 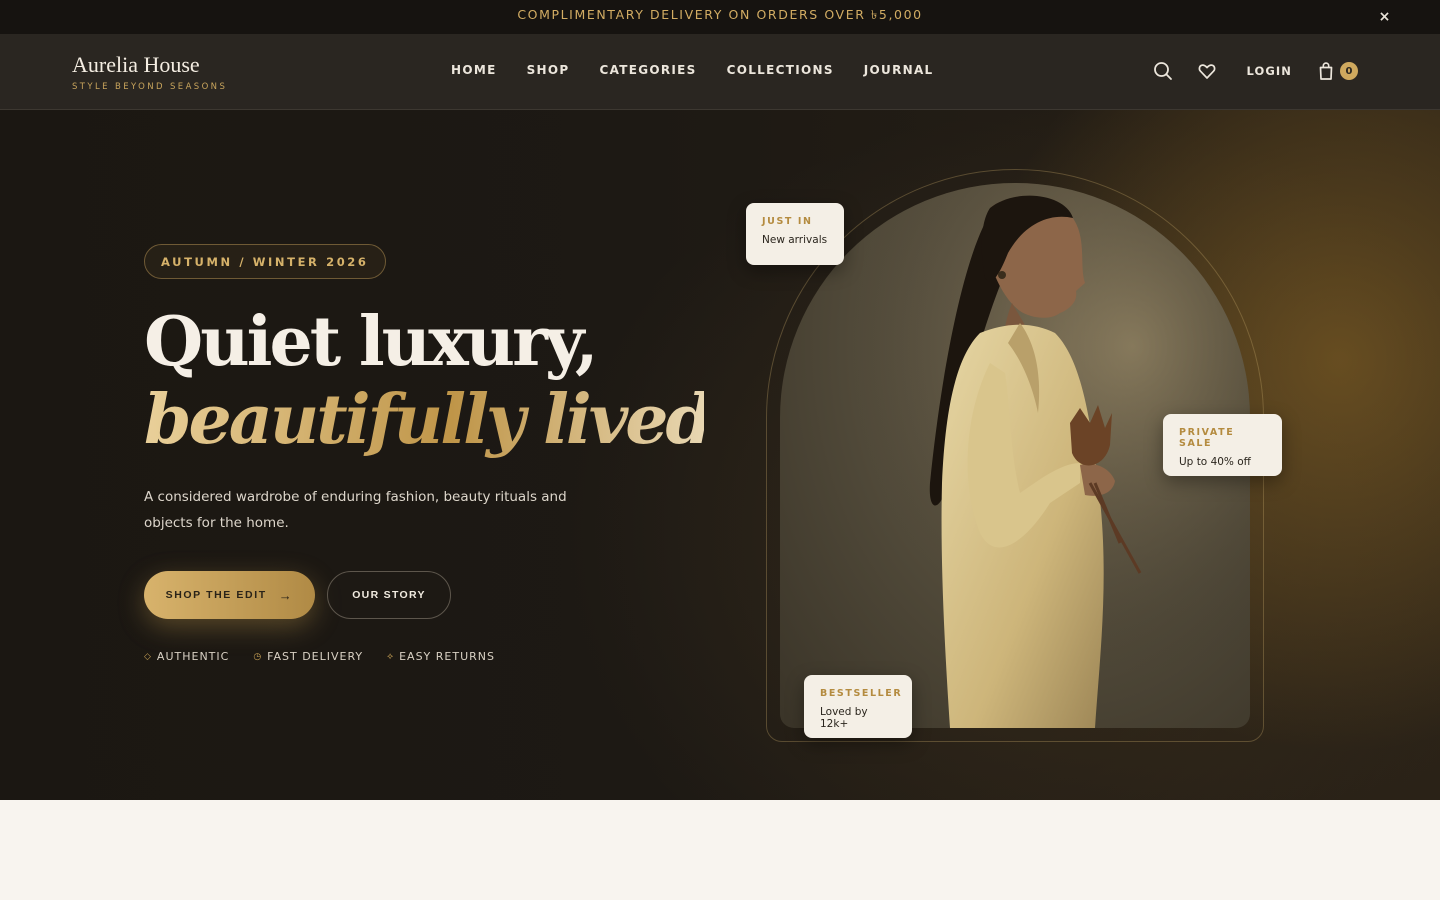 I want to click on private-sale-card: PRIVATE SALE Up to 40% off, so click(x=1222, y=445).